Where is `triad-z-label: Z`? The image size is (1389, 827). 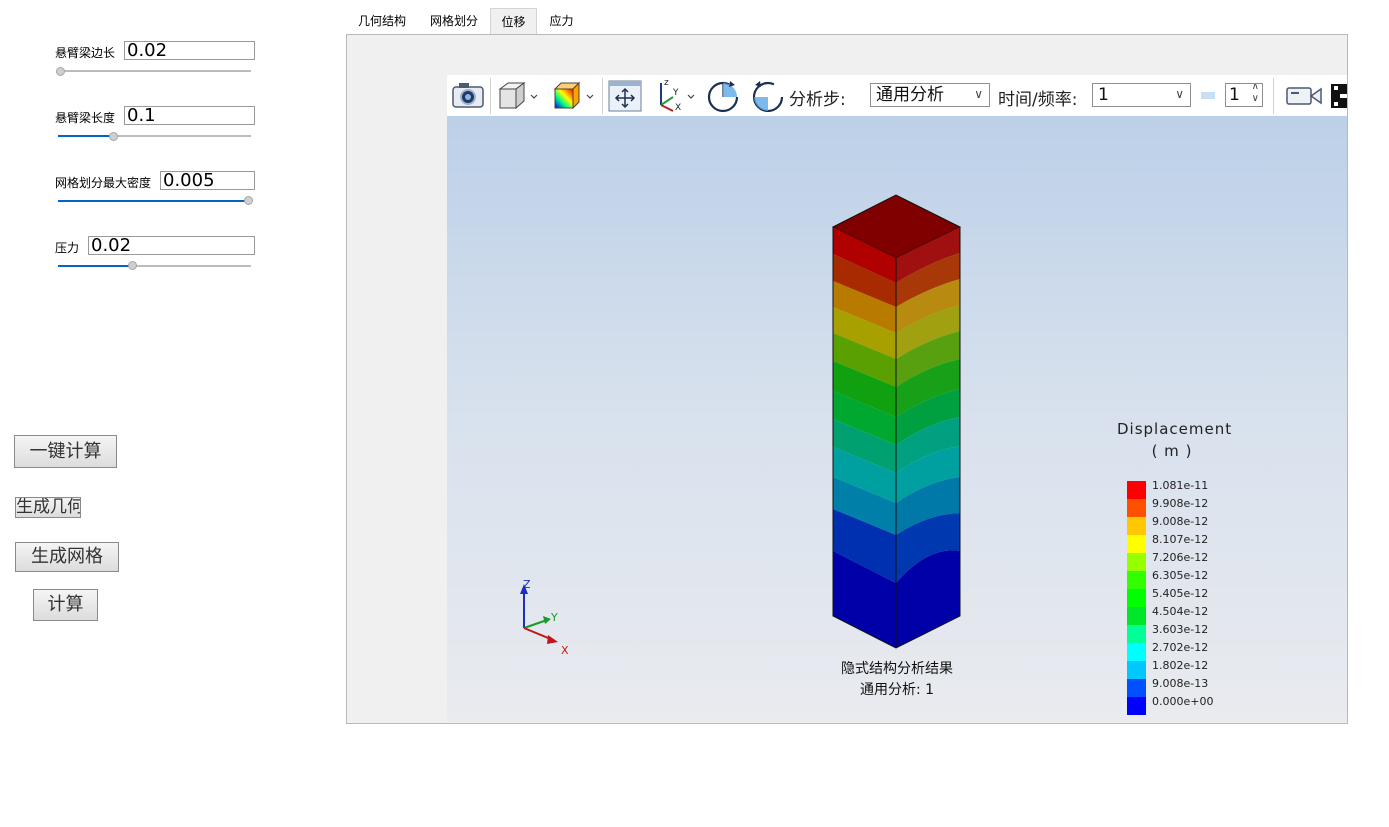 triad-z-label: Z is located at coordinates (527, 584).